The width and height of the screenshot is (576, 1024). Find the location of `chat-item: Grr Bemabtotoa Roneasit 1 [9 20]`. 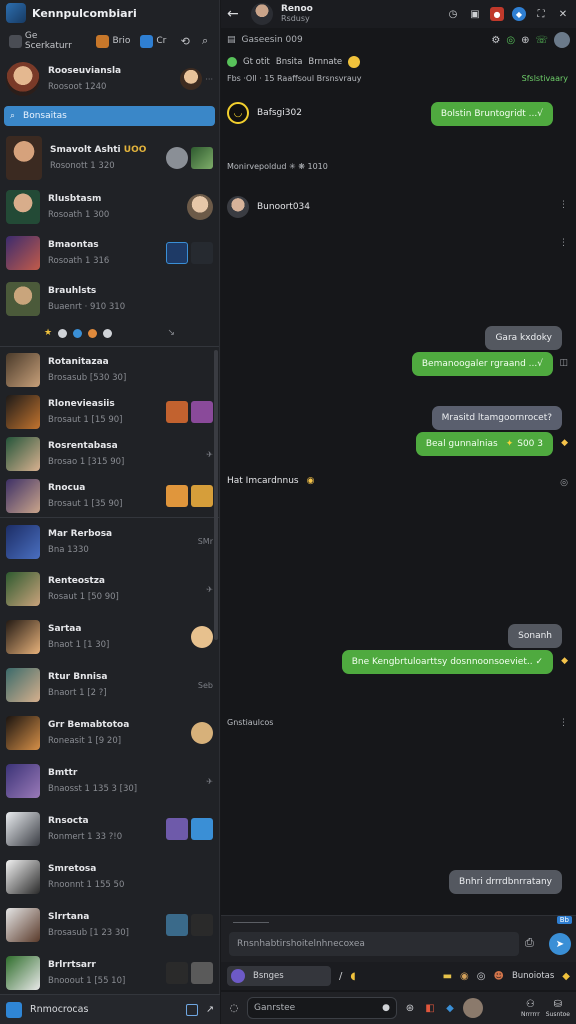

chat-item: Grr Bemabtotoa Roneasit 1 [9 20] is located at coordinates (109, 733).